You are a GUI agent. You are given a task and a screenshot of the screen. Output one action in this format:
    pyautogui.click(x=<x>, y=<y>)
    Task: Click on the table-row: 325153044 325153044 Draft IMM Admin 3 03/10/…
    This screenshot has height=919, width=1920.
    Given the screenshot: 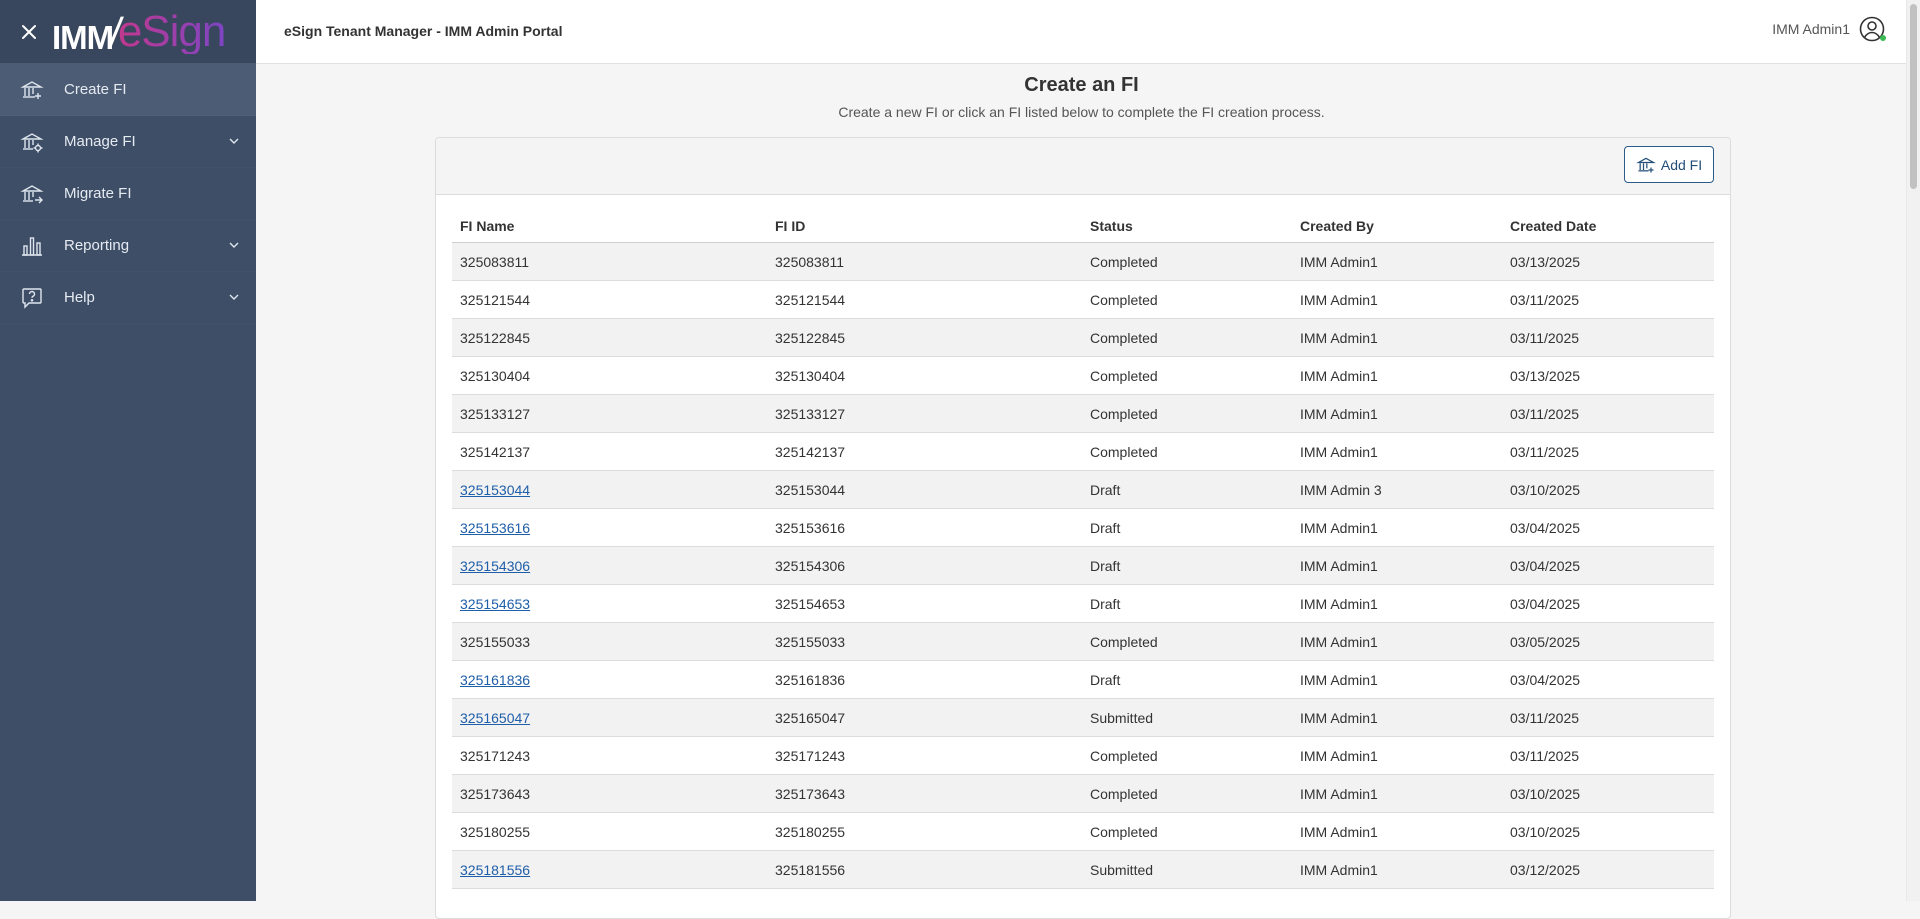 What is the action you would take?
    pyautogui.click(x=1083, y=489)
    